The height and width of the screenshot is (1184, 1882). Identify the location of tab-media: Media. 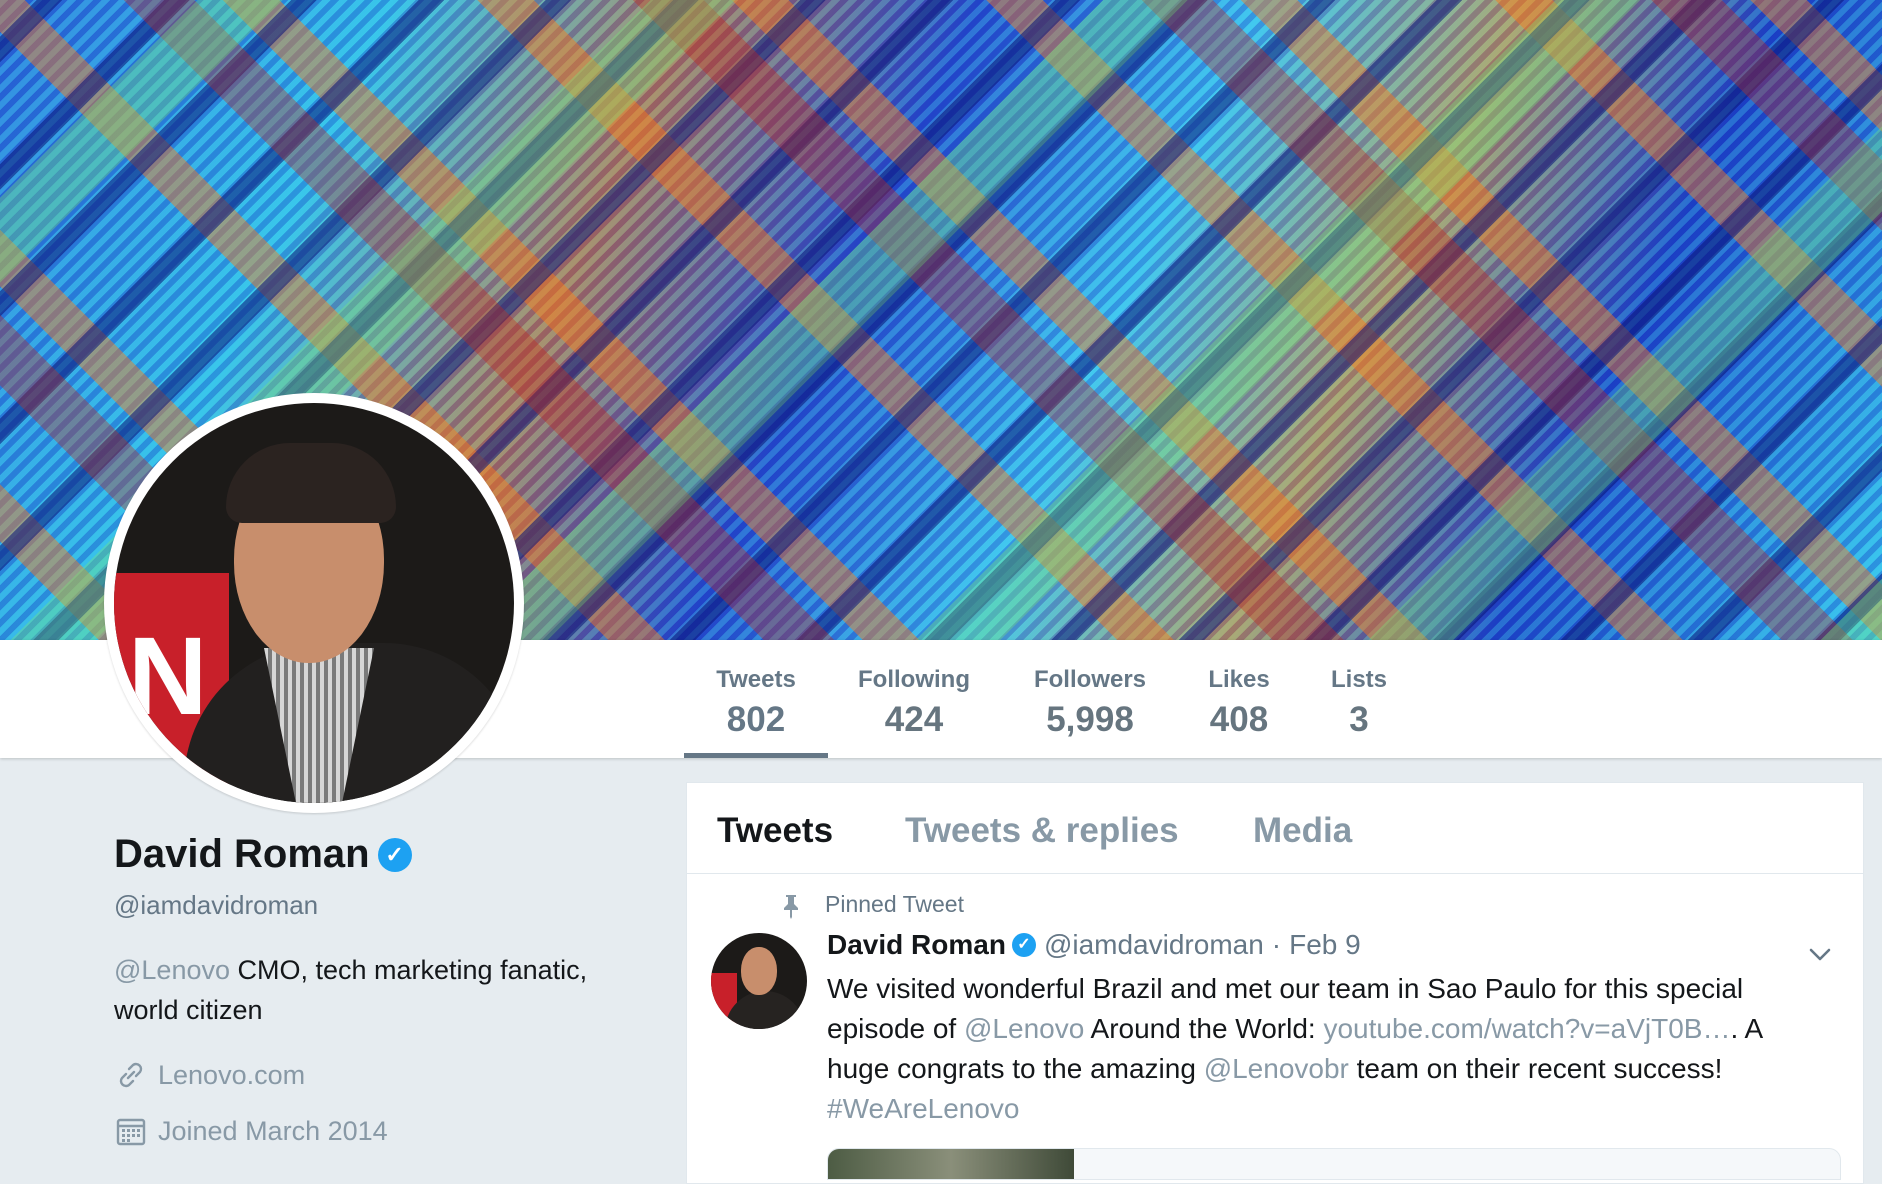
(1302, 831).